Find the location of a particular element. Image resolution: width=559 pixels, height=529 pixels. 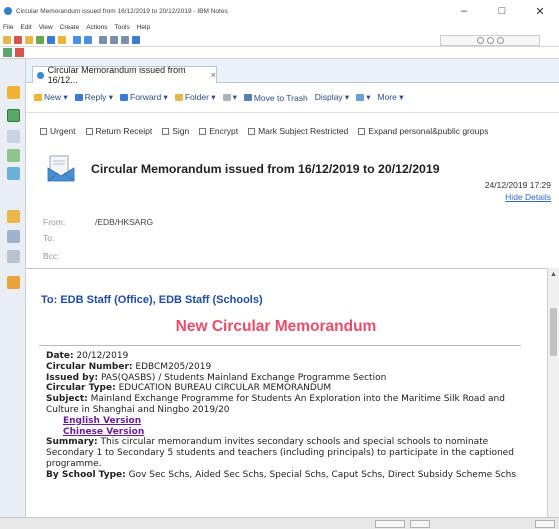

forward-nav-icon is located at coordinates (88, 39).